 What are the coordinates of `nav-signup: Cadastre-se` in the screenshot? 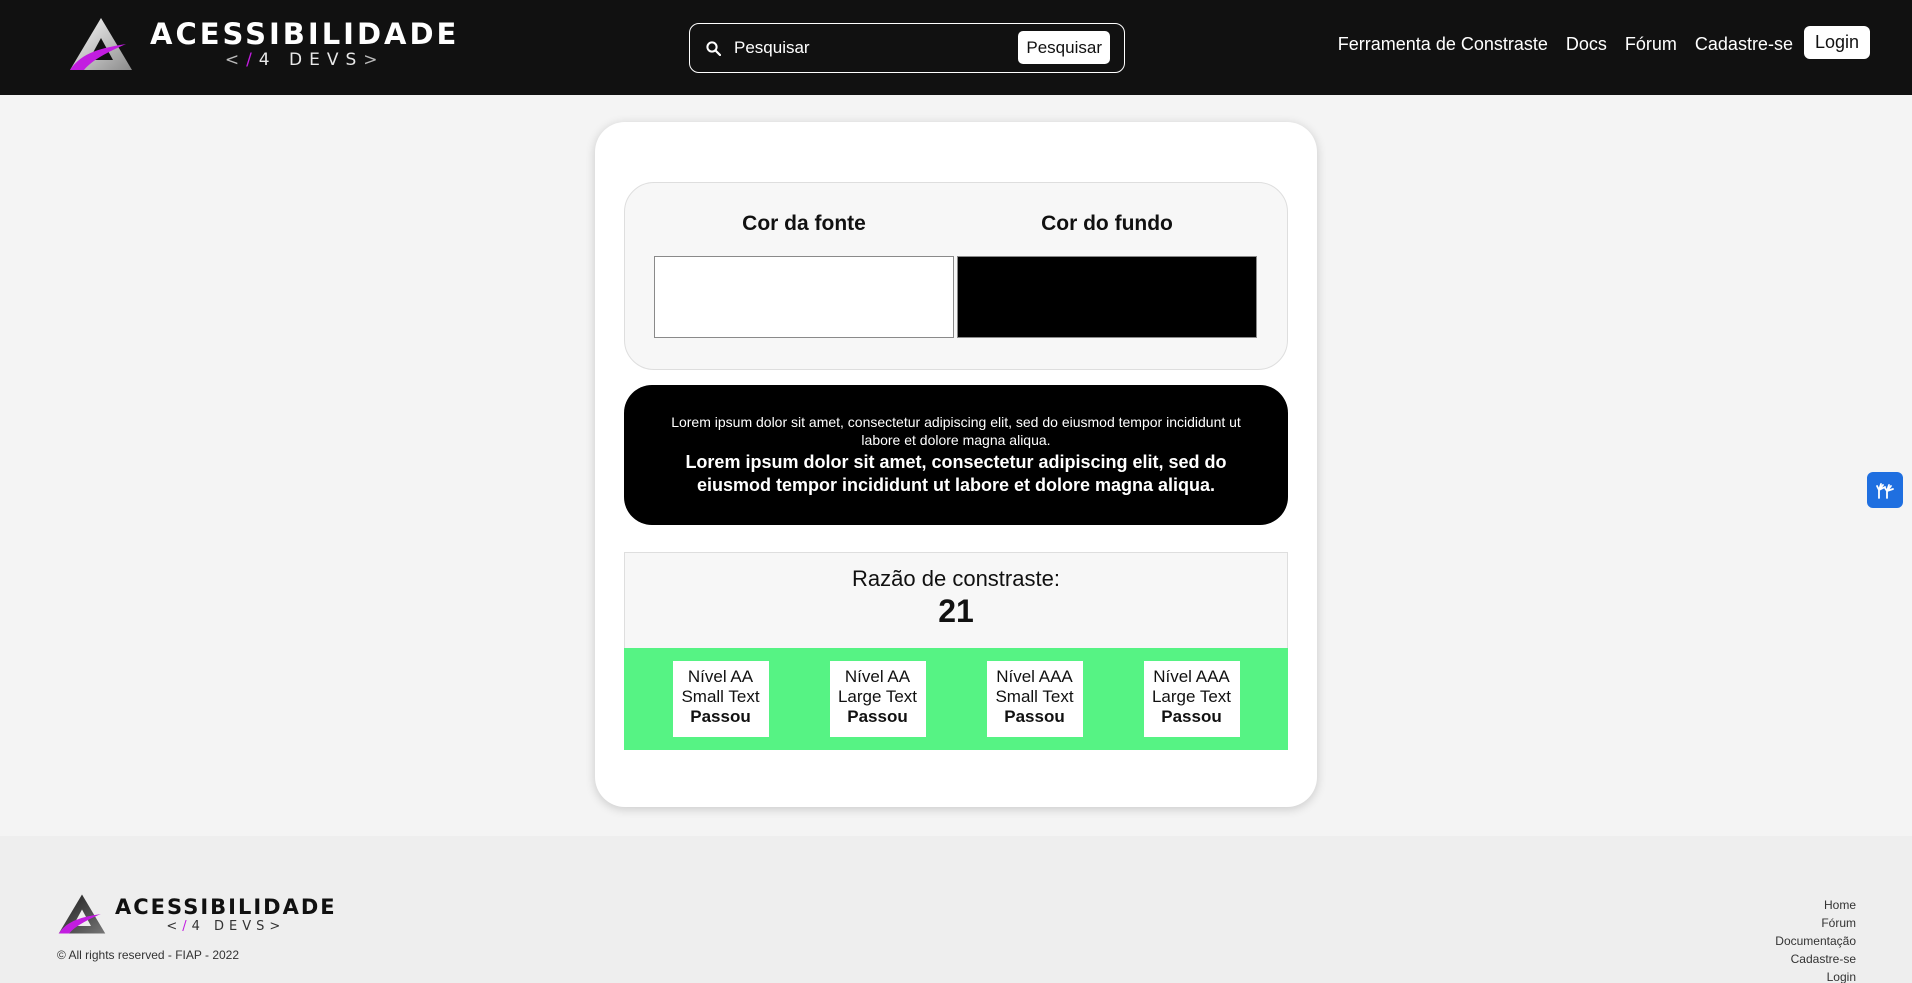 It's located at (1744, 44).